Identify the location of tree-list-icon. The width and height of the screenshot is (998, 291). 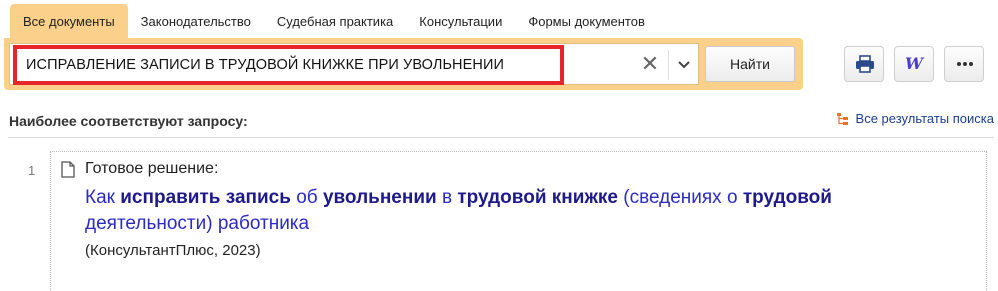
(842, 118).